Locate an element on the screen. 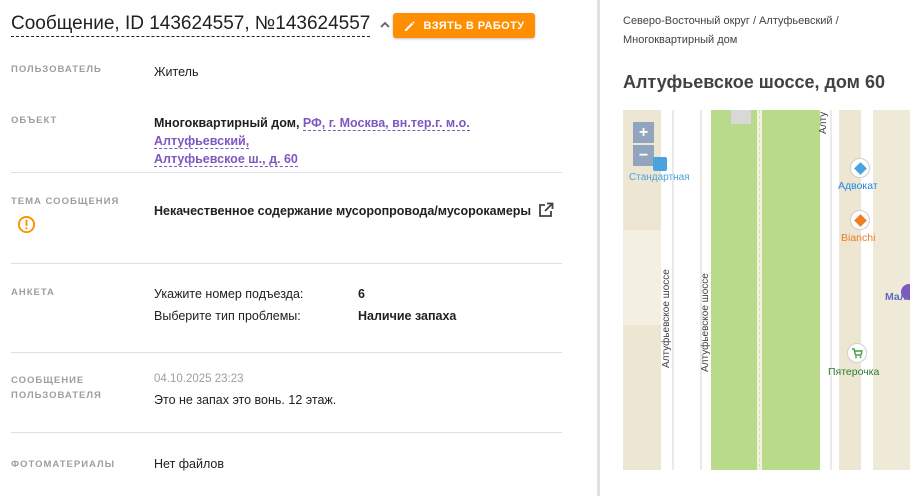 The image size is (910, 496). pencil-icon is located at coordinates (409, 25).